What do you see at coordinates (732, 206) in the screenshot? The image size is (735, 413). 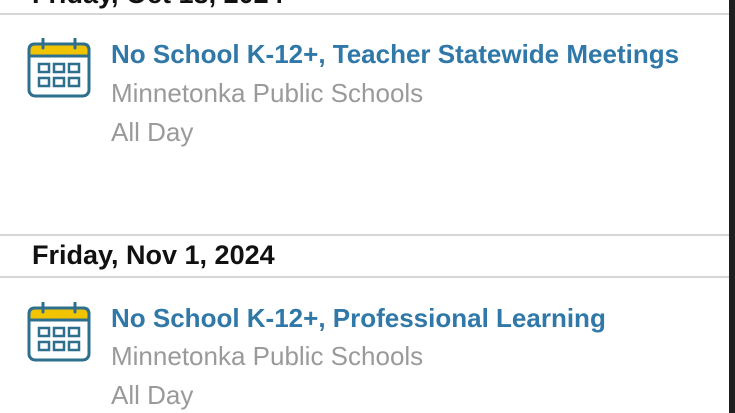 I see `screen-edge` at bounding box center [732, 206].